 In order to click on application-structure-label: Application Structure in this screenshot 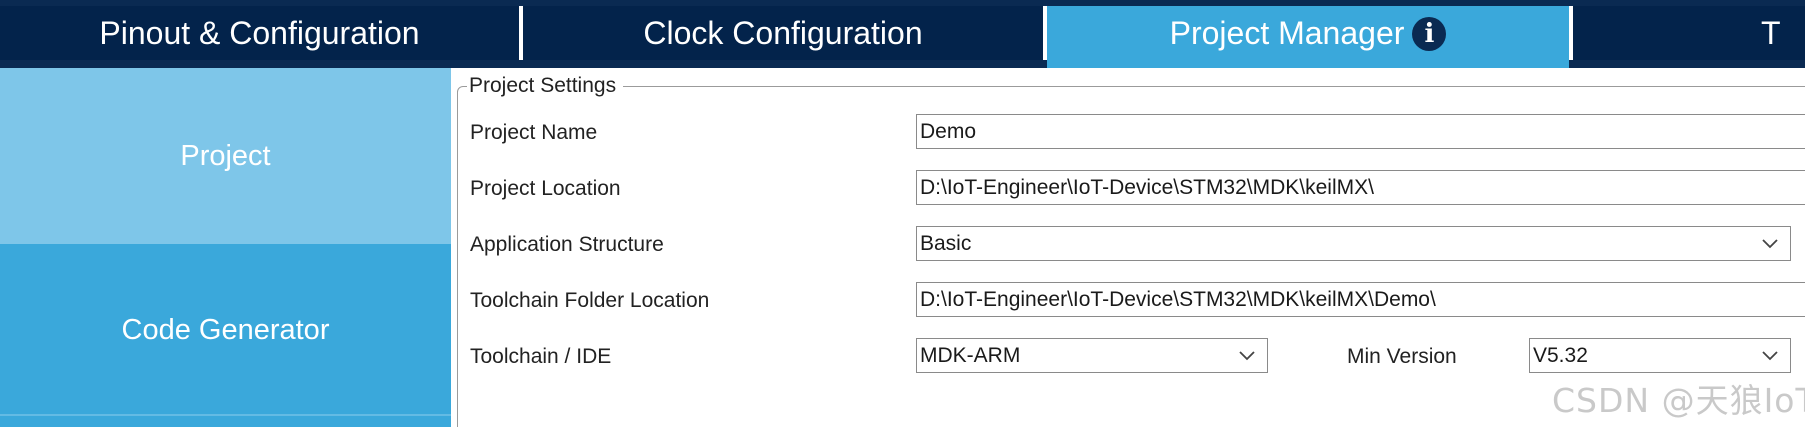, I will do `click(567, 244)`.